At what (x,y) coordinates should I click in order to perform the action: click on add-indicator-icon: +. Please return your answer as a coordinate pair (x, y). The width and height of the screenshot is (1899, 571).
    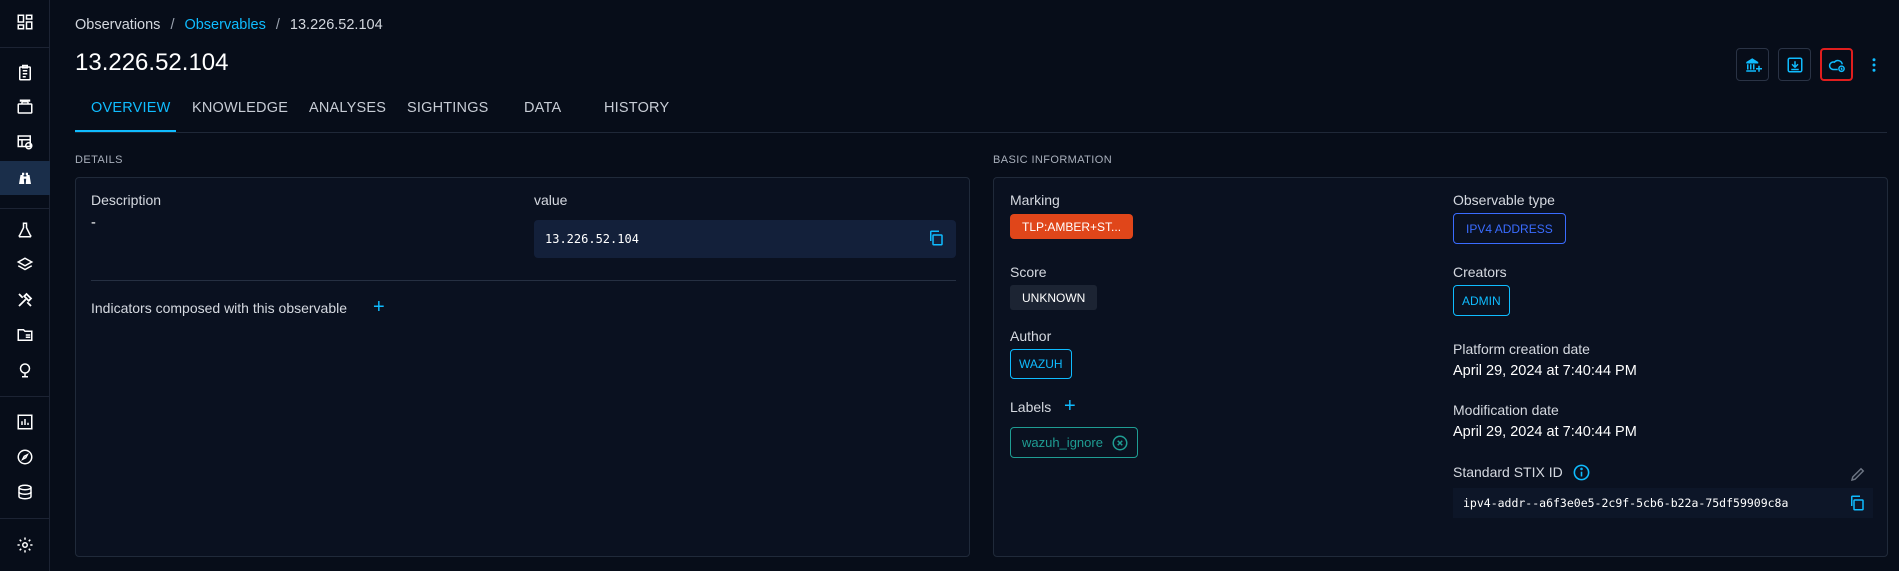
    Looking at the image, I should click on (379, 307).